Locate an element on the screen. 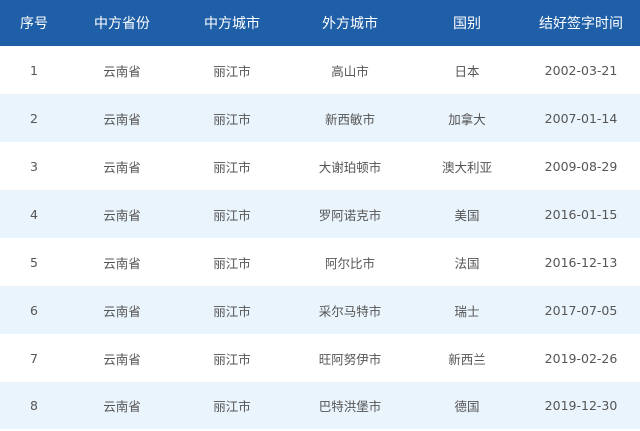 Image resolution: width=640 pixels, height=431 pixels. table-row: 7 云南省 丽江市 旺阿努伊市 新西兰 2019-02-26 is located at coordinates (320, 358).